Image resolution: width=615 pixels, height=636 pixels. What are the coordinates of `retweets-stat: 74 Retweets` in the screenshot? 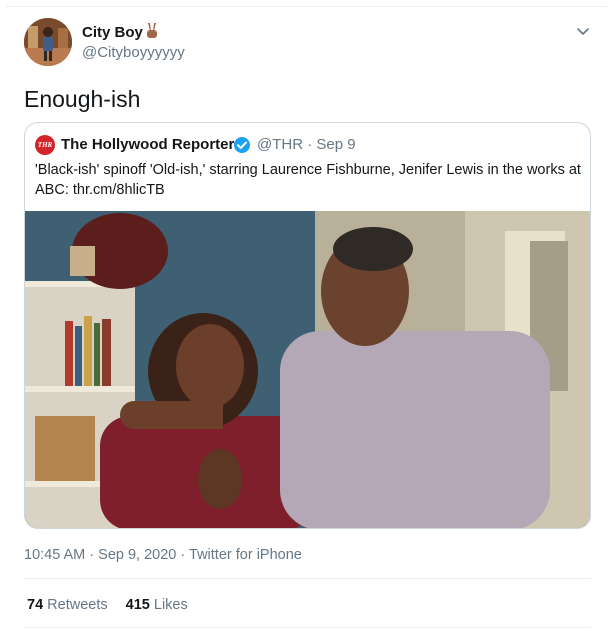 It's located at (67, 605).